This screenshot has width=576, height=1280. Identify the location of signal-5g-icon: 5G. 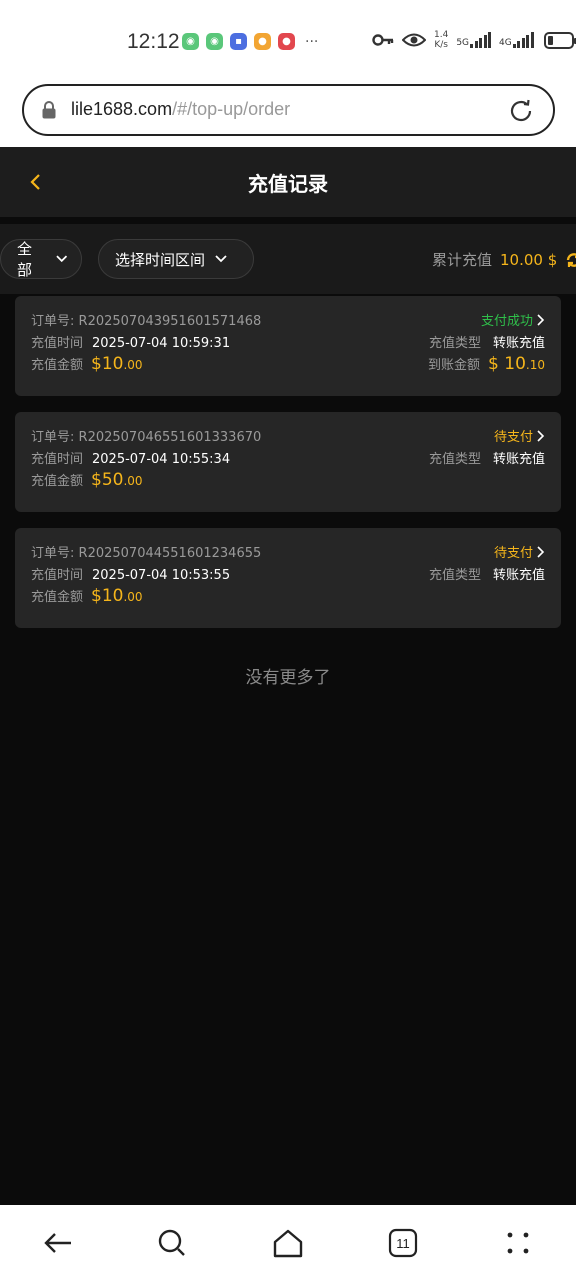
(474, 40).